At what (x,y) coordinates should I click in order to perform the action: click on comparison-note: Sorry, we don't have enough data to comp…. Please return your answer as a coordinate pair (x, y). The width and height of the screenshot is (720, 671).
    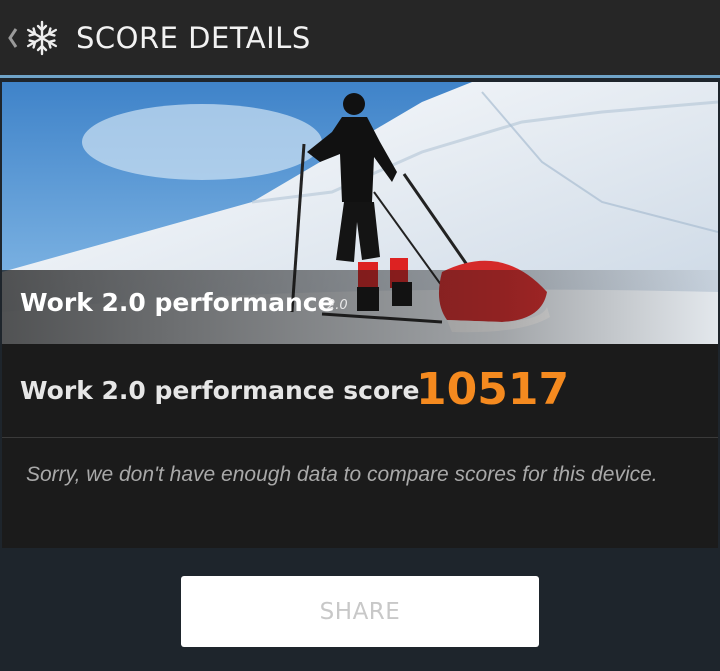
    Looking at the image, I should click on (342, 474).